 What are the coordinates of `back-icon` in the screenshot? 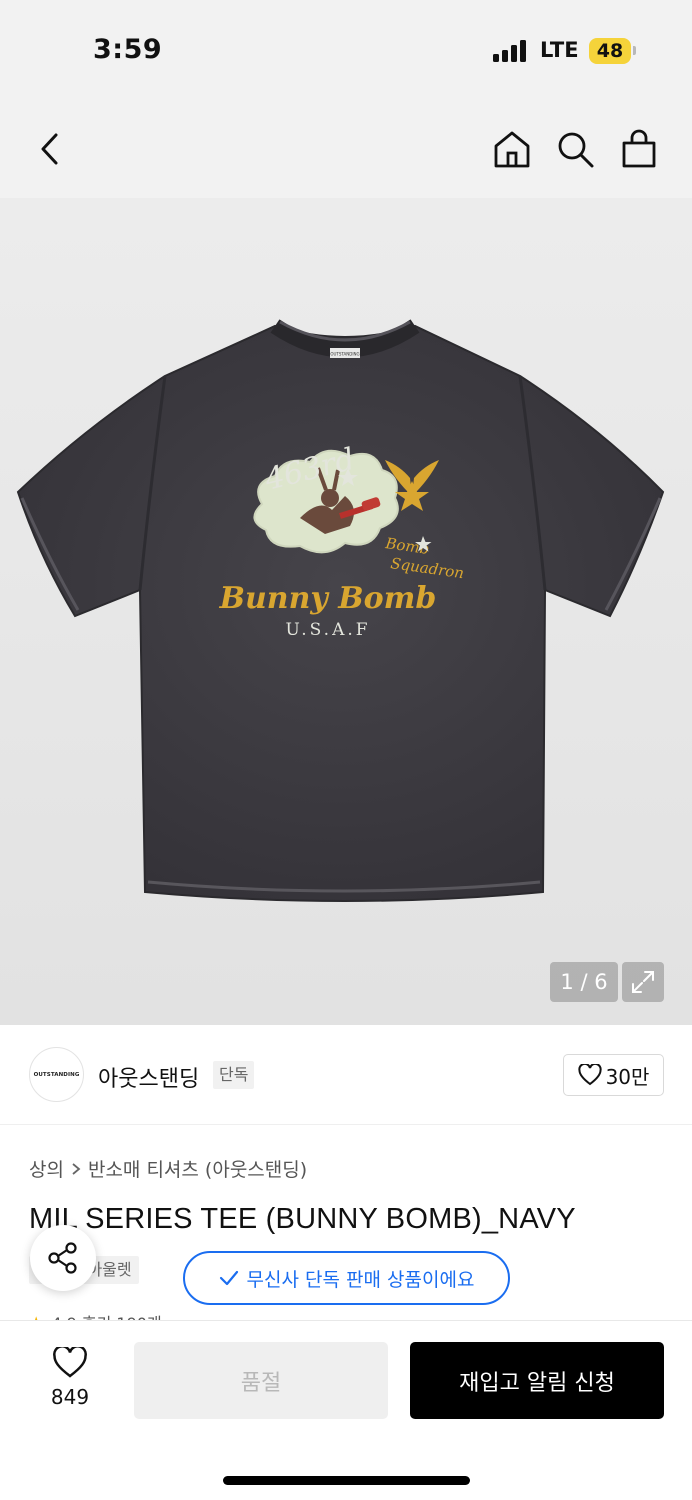 It's located at (50, 149).